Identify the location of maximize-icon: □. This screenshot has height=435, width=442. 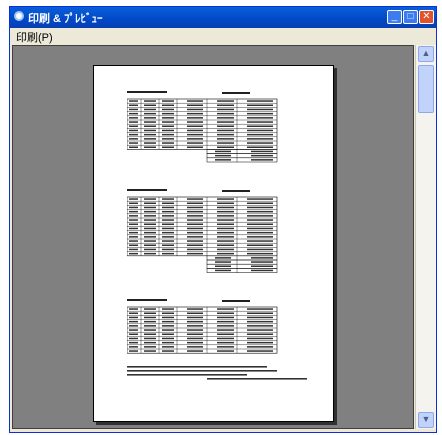
(410, 16).